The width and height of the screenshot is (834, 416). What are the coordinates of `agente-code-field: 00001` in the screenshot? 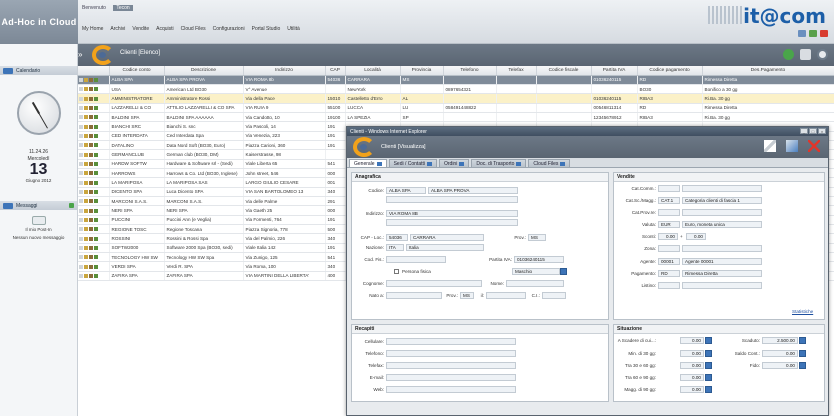 It's located at (669, 261).